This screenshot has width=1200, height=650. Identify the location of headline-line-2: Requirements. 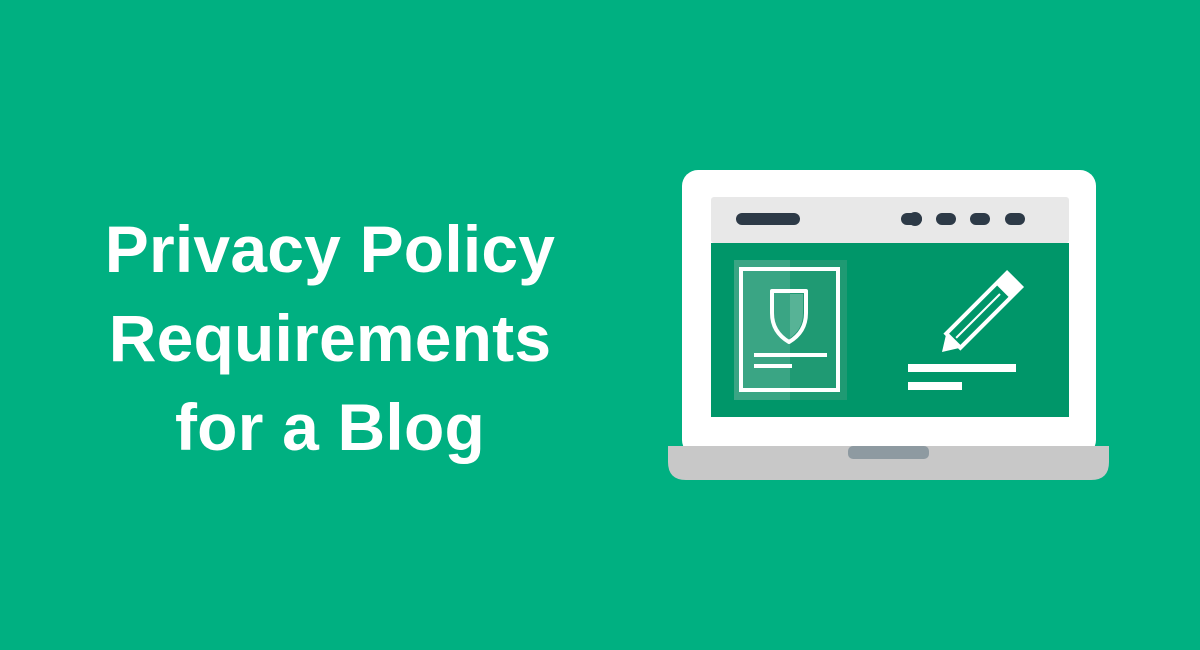
(330, 338).